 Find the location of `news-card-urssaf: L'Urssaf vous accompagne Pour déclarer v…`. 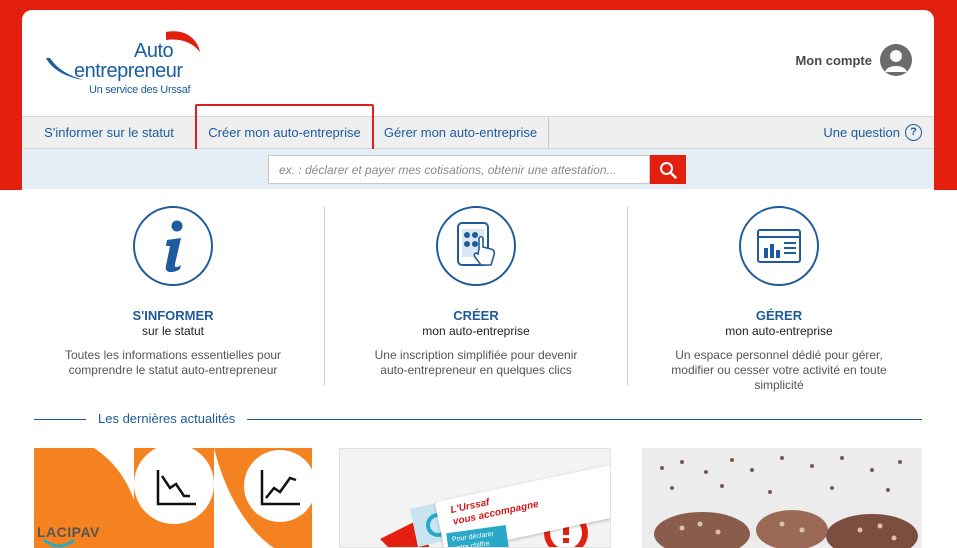

news-card-urssaf: L'Urssaf vous accompagne Pour déclarer v… is located at coordinates (475, 498).